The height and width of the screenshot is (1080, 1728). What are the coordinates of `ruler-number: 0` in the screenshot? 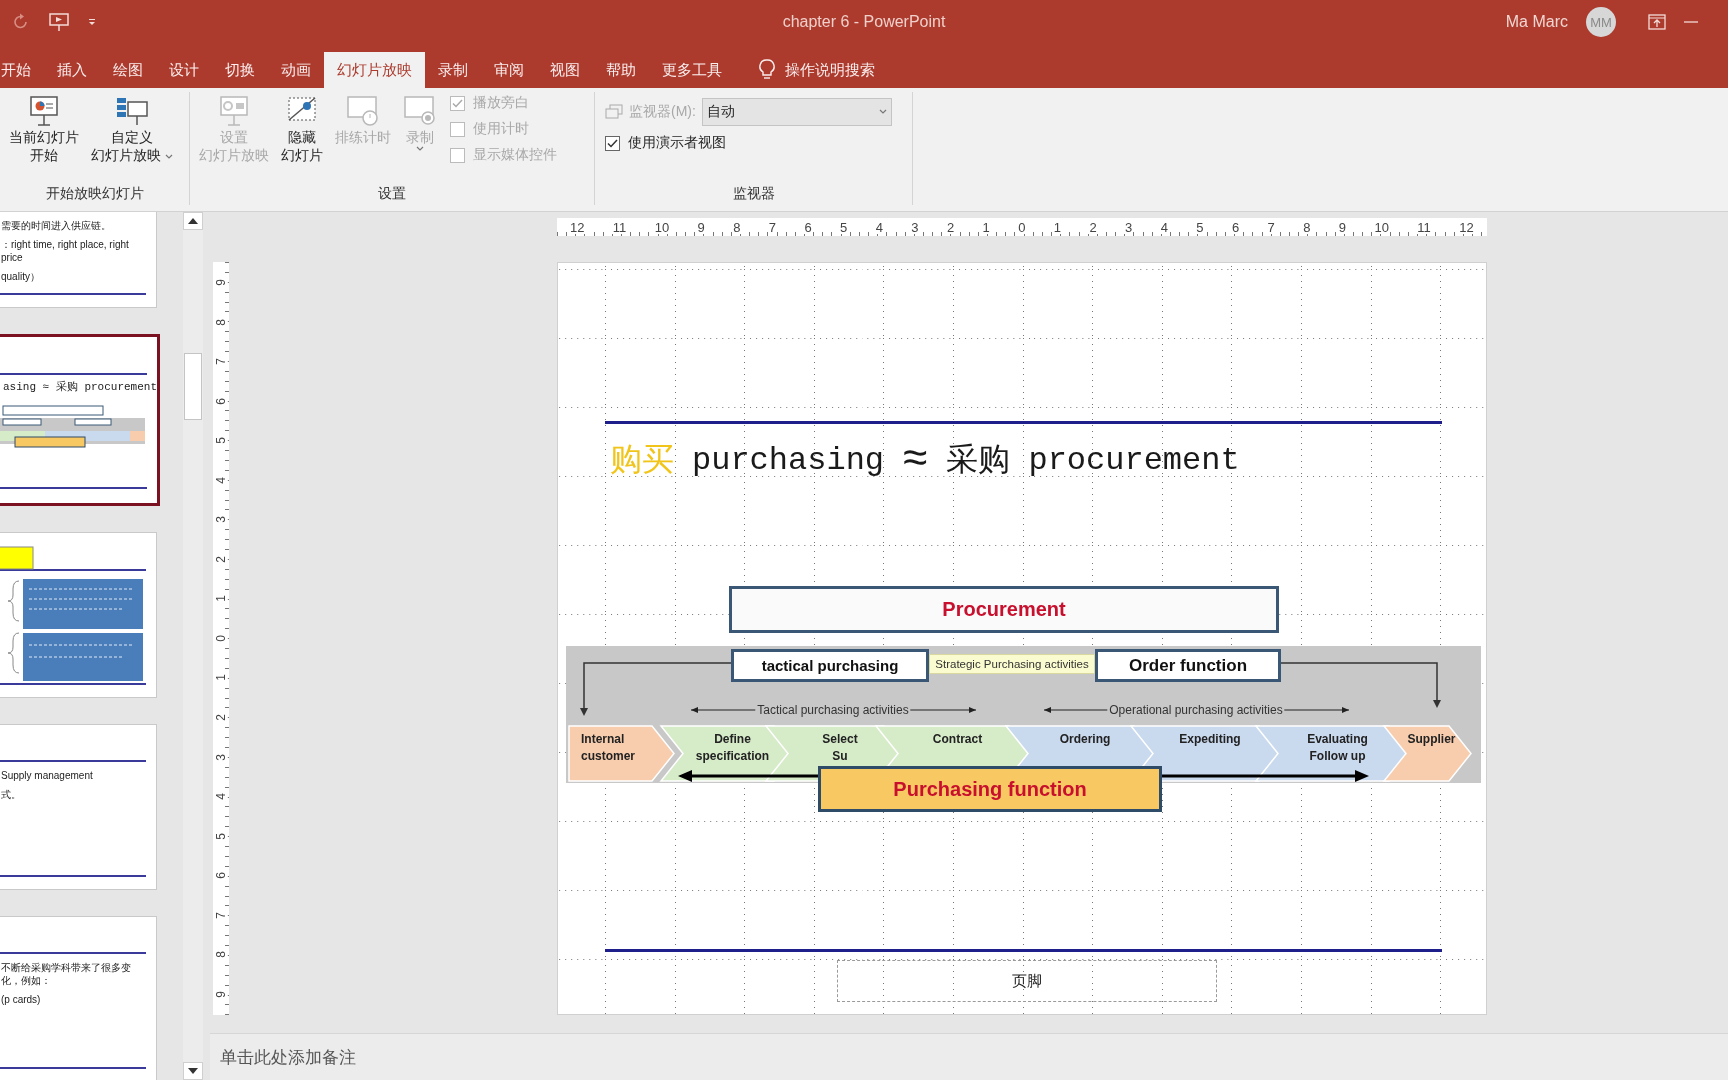 It's located at (221, 638).